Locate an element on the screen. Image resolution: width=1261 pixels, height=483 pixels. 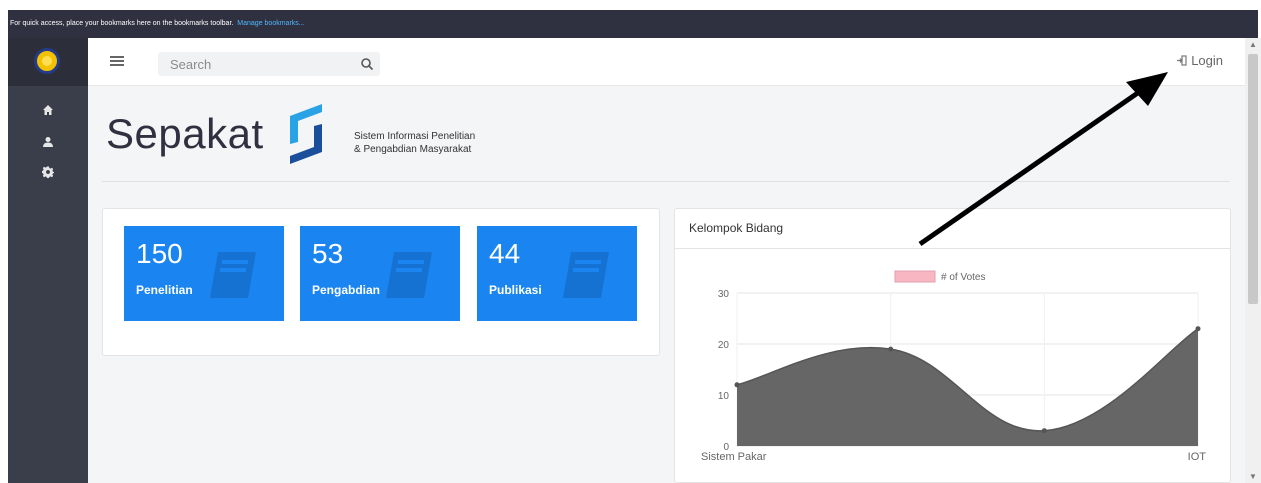
chart-y-tick-label: 30 is located at coordinates (724, 294).